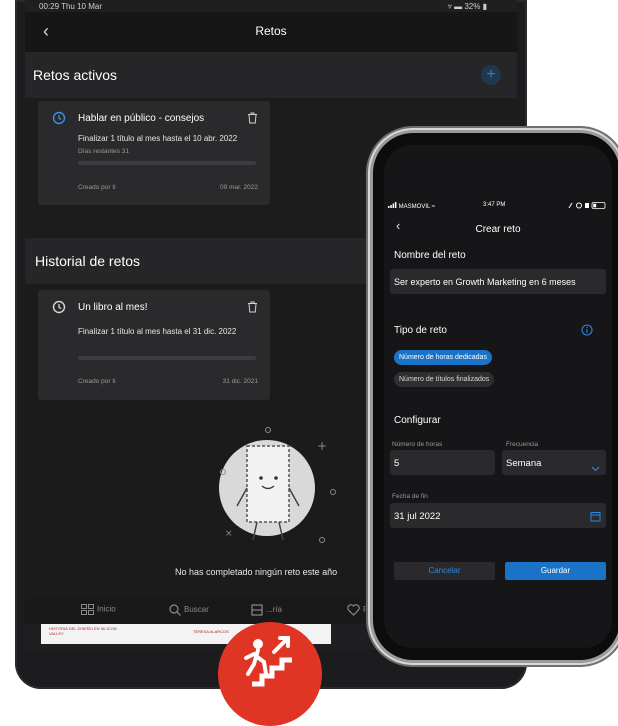 This screenshot has width=618, height=726. I want to click on phone-status-time: 3:47 PM, so click(494, 205).